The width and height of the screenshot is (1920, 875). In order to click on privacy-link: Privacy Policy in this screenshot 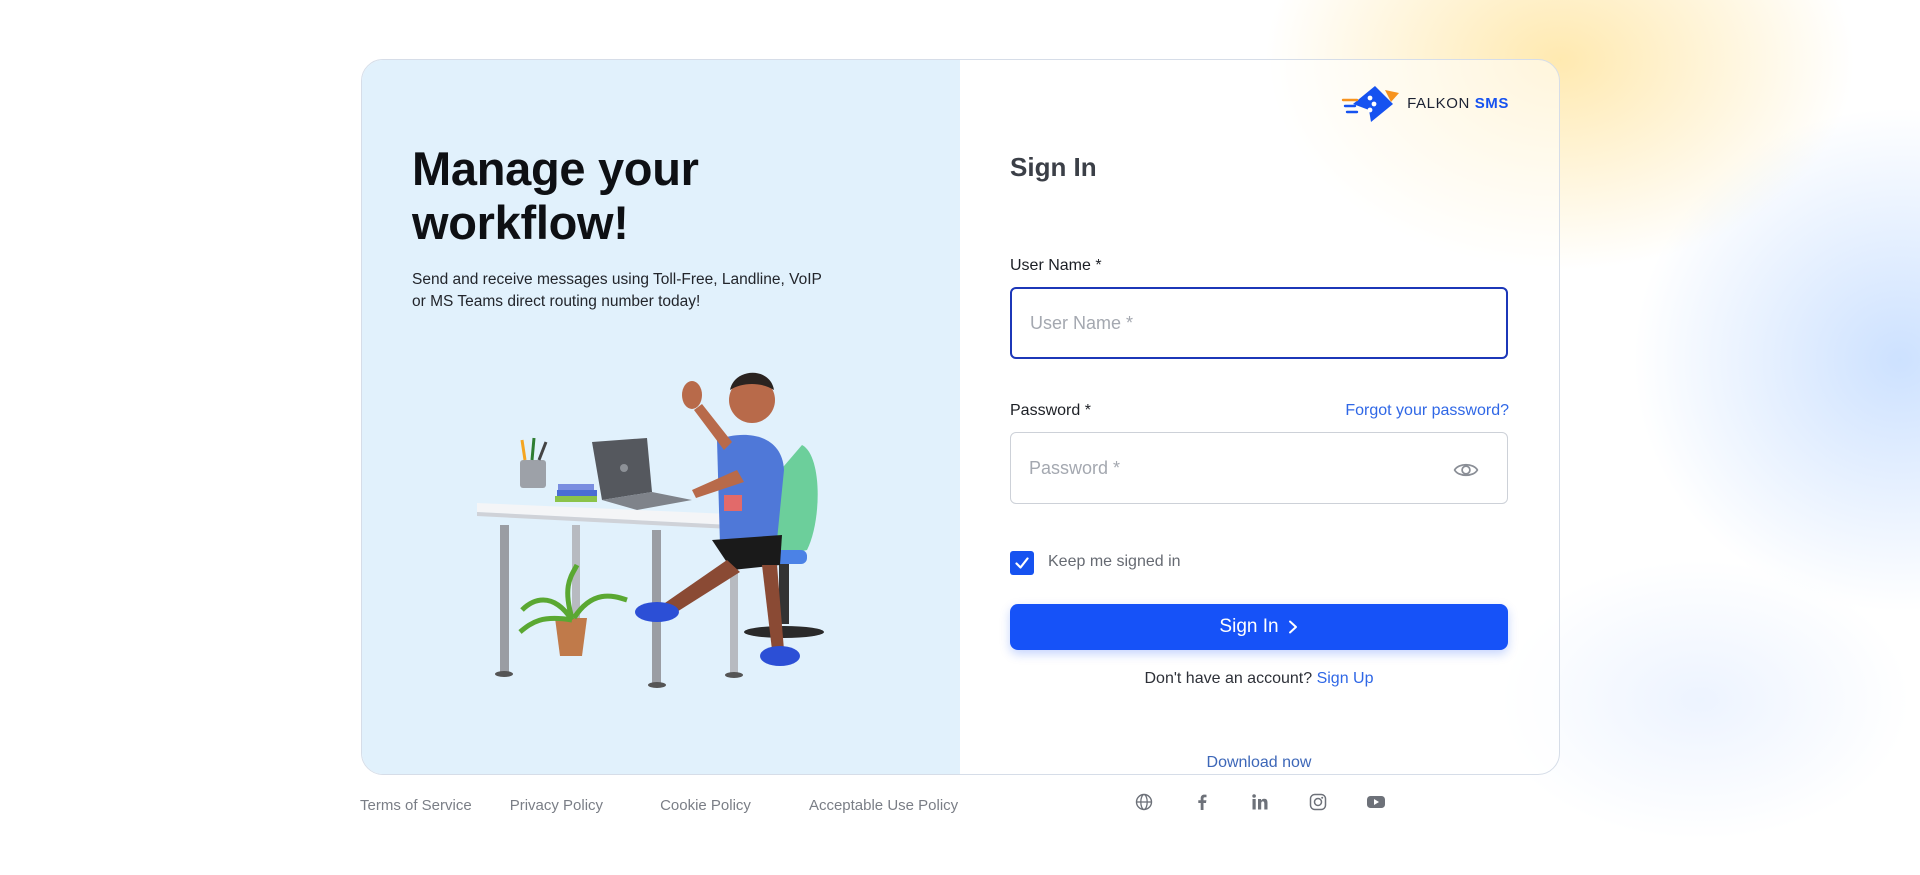, I will do `click(556, 805)`.